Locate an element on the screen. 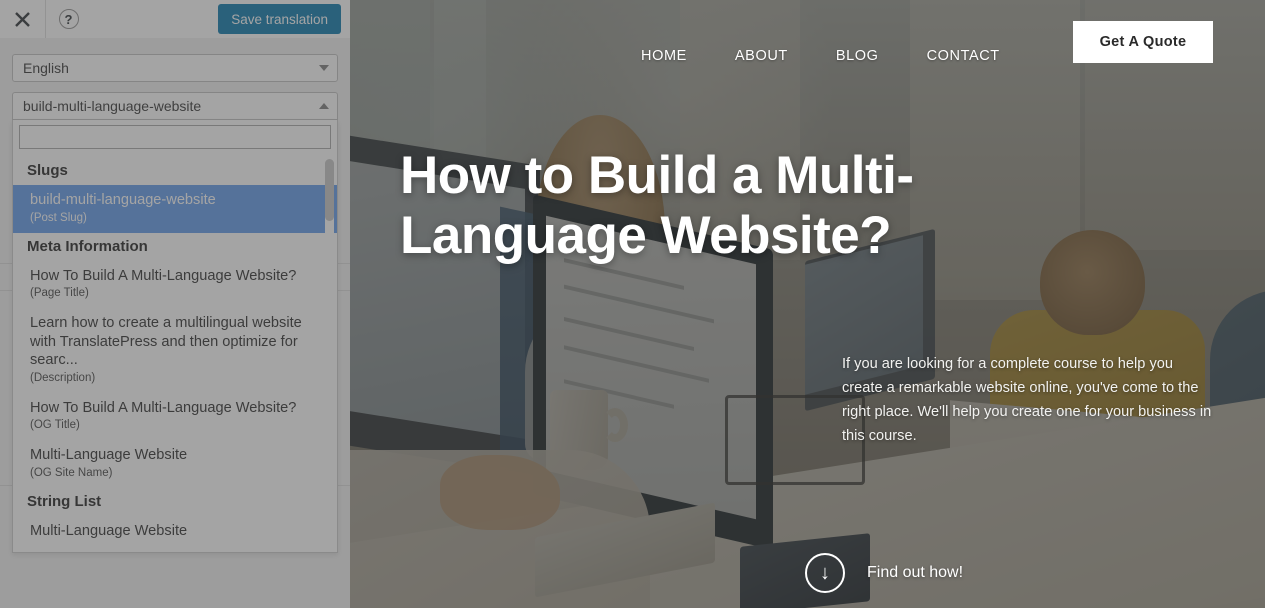 The width and height of the screenshot is (1265, 608). string-select-value: build-multi-language-website is located at coordinates (112, 106).